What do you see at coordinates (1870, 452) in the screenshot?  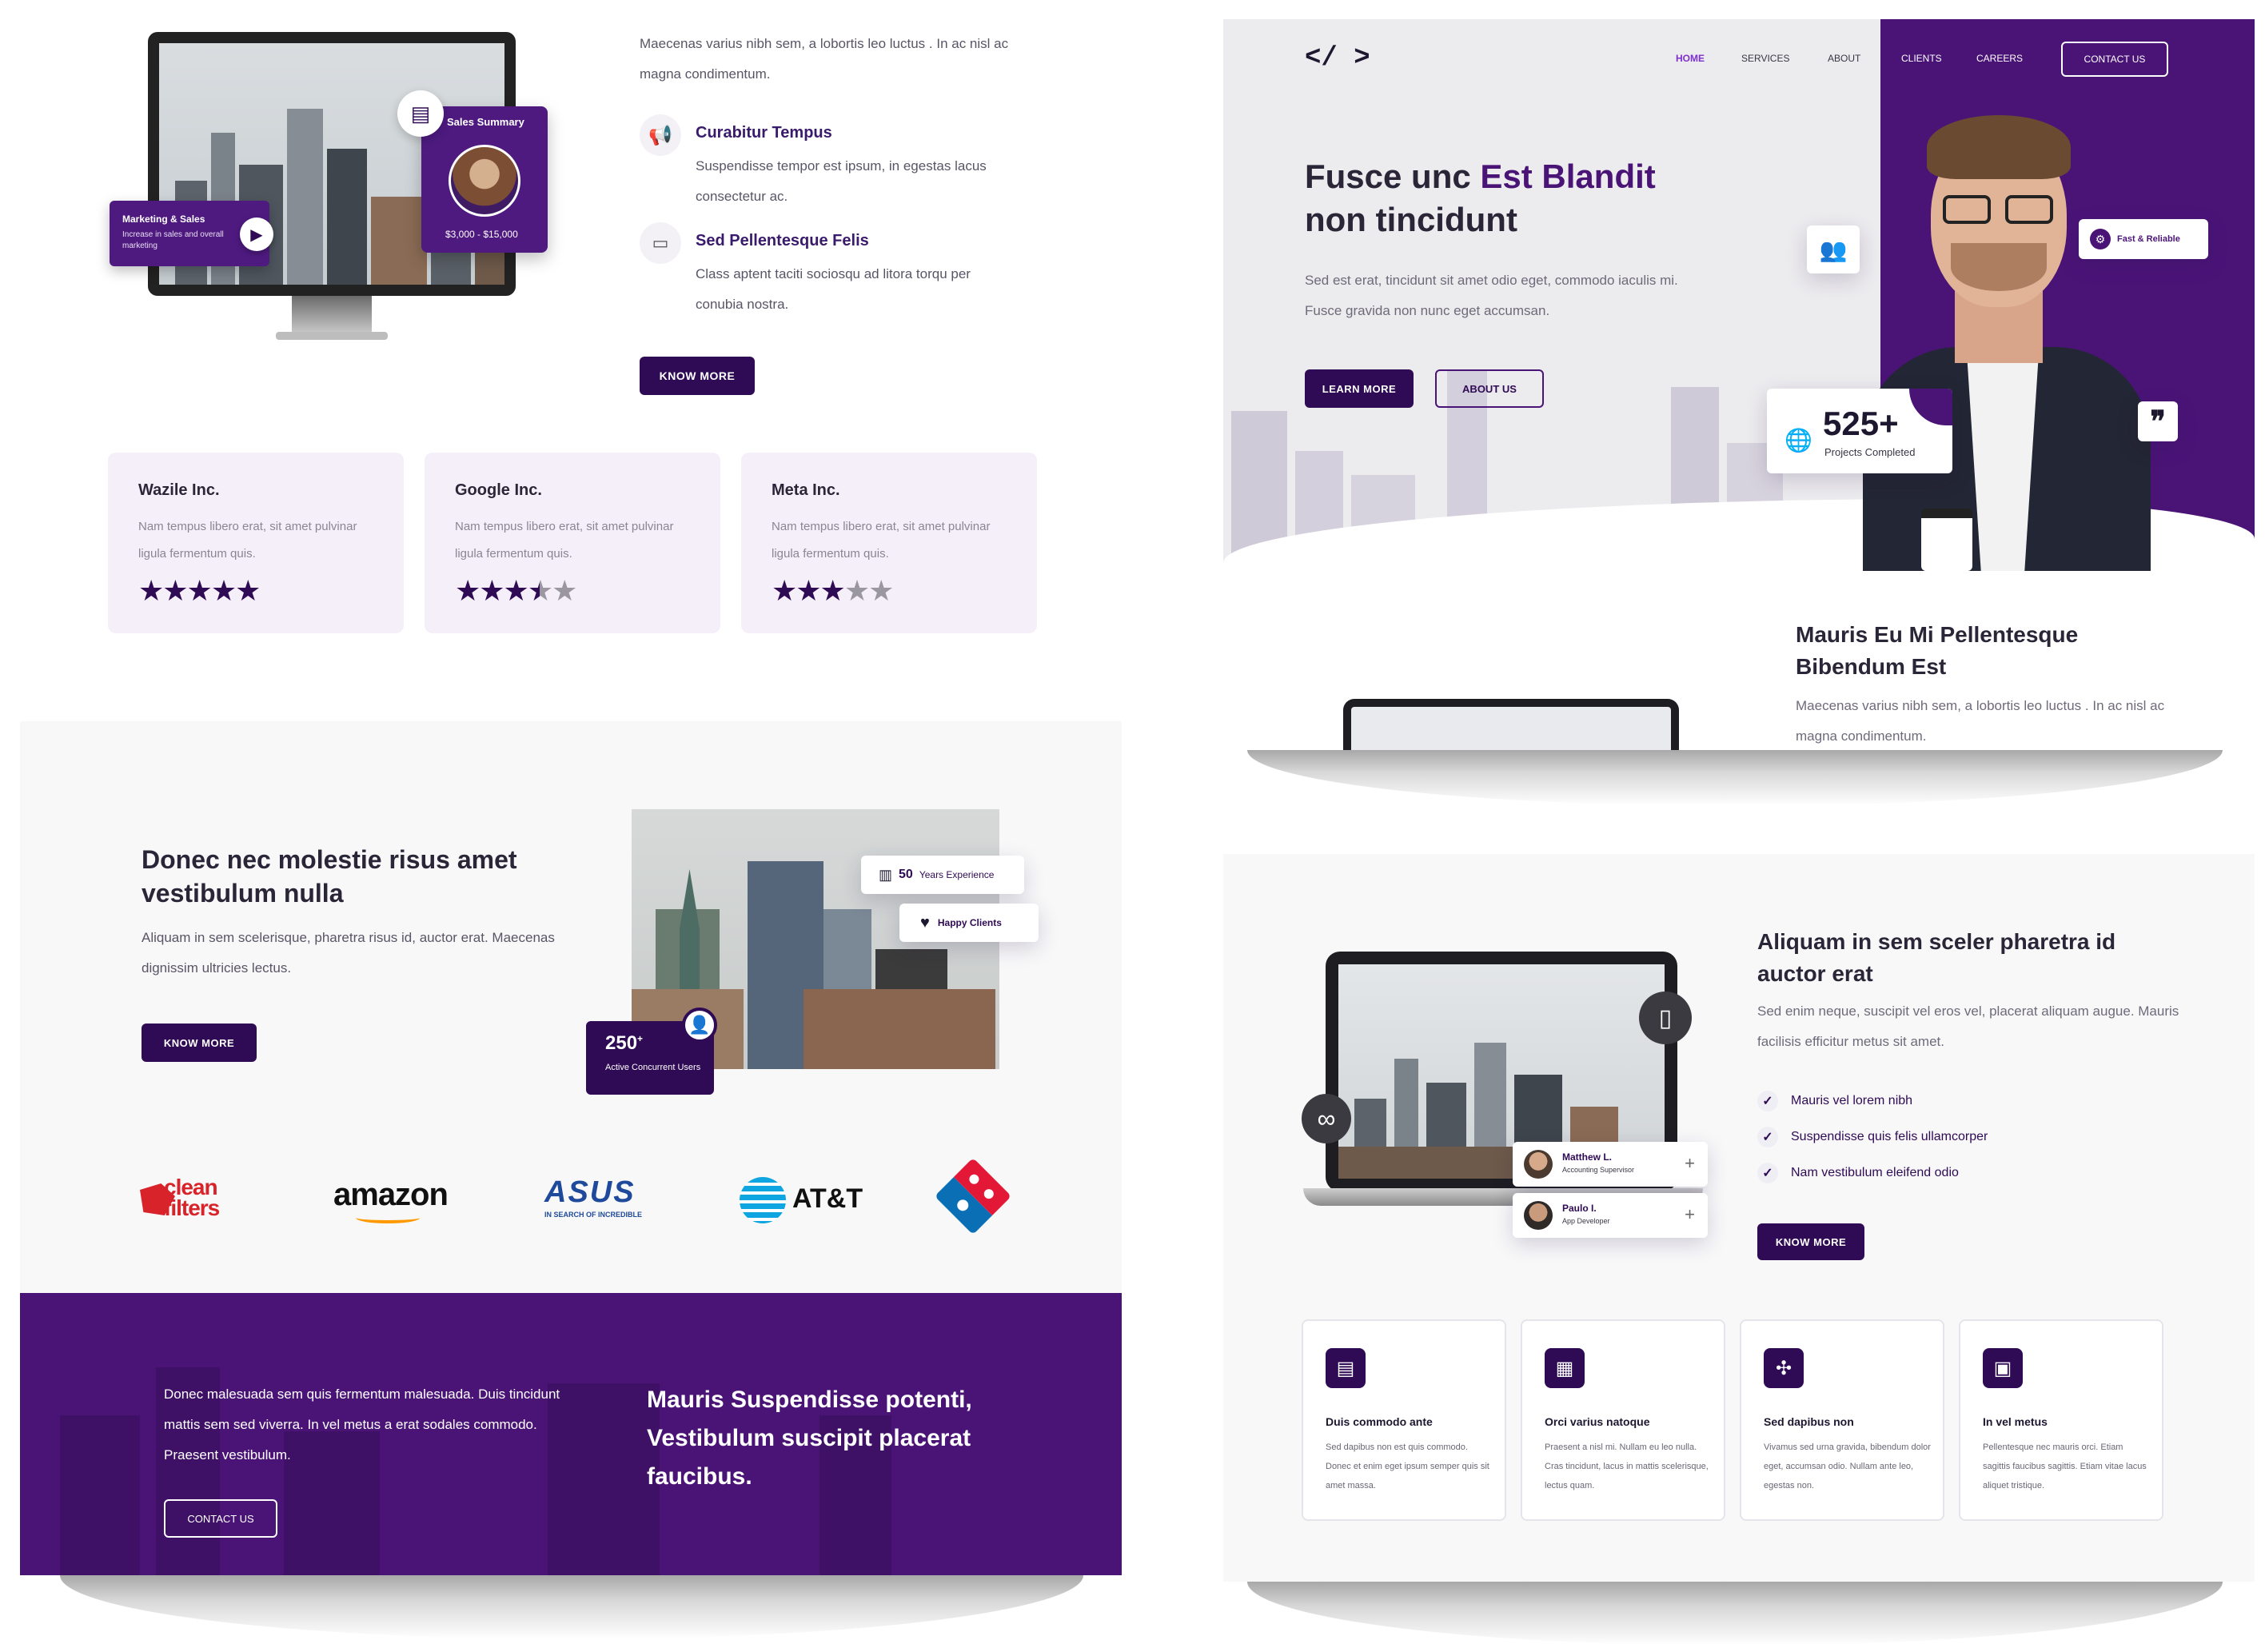 I see `stat-label: Projects Completed` at bounding box center [1870, 452].